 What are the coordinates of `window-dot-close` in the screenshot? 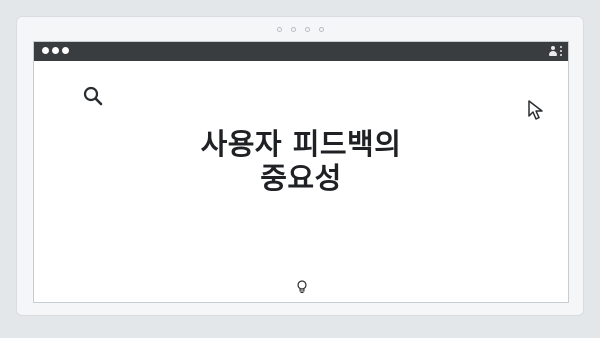 It's located at (45, 50).